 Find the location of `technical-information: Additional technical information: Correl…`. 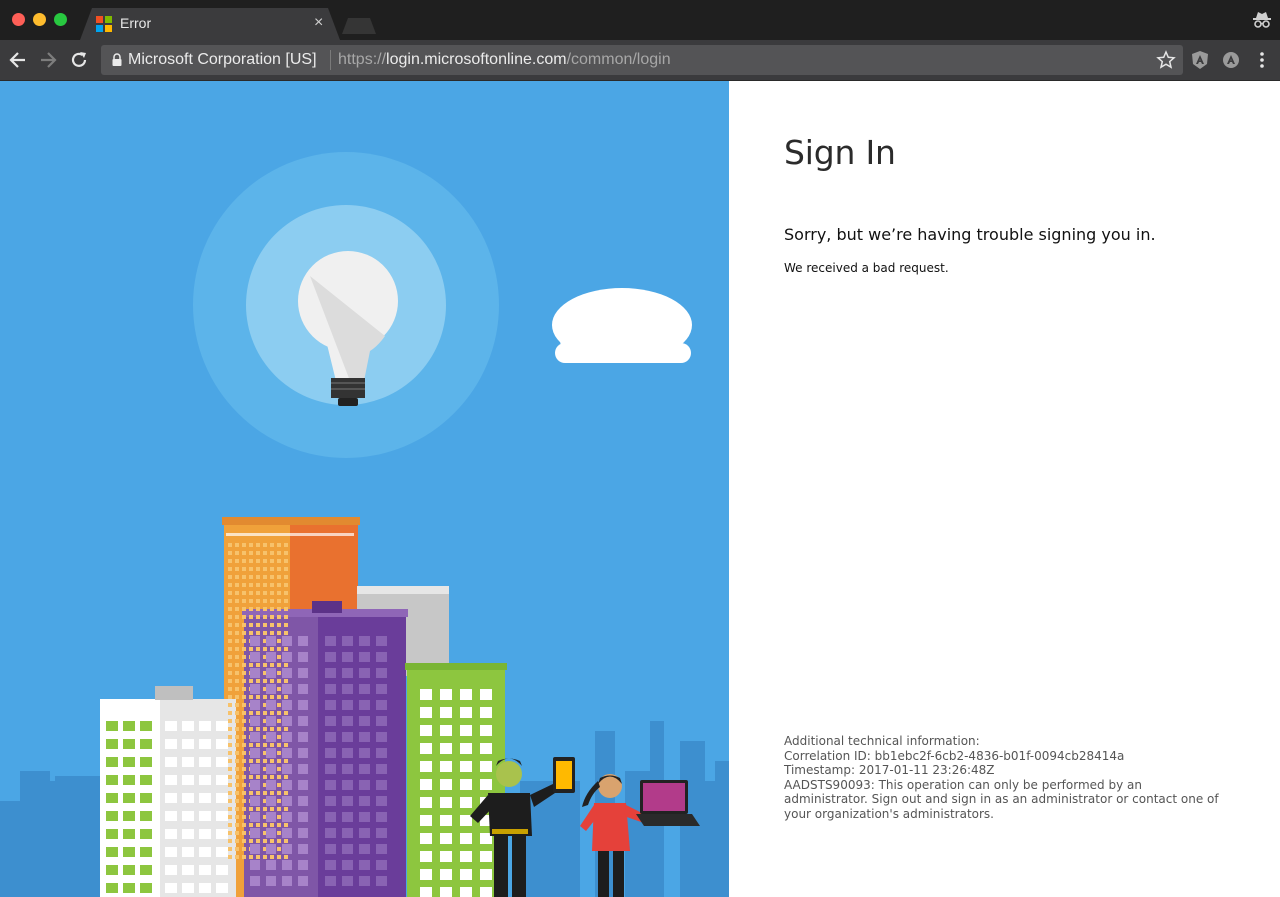

technical-information: Additional technical information: Correl… is located at coordinates (1004, 777).